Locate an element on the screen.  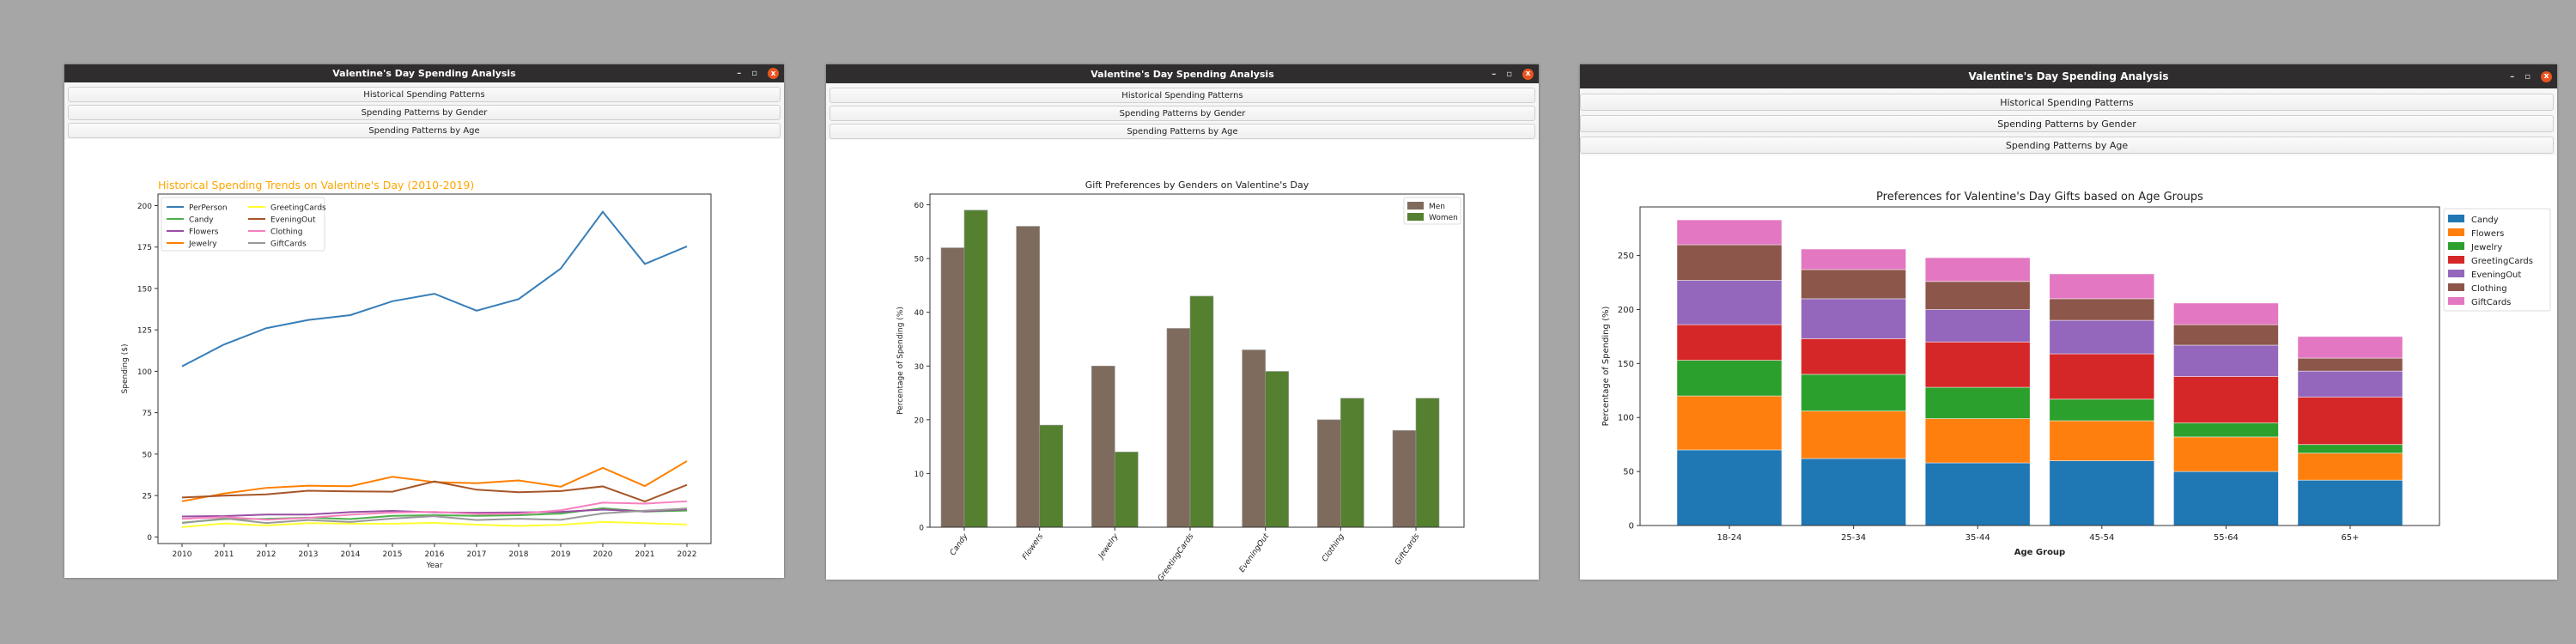
y-axis-label: Percentage of Spending (%) is located at coordinates (1606, 367).